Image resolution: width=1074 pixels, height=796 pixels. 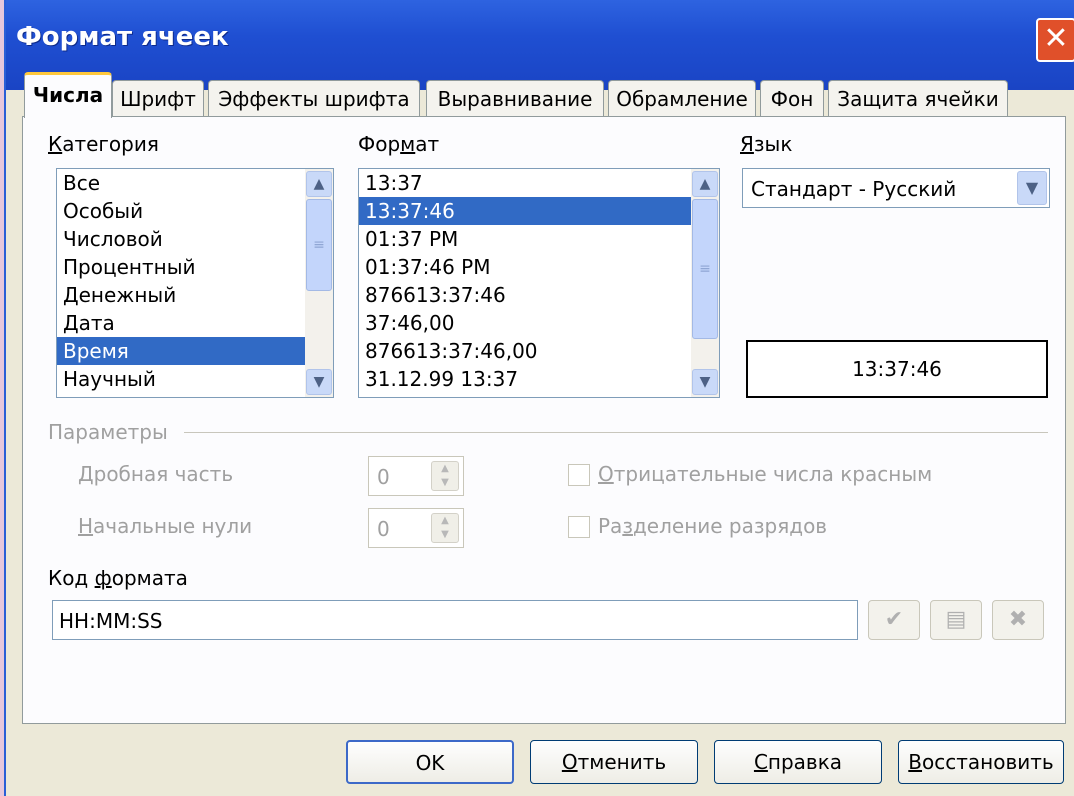 I want to click on format-scrollbar: ▲ ≡ ▼, so click(x=705, y=283).